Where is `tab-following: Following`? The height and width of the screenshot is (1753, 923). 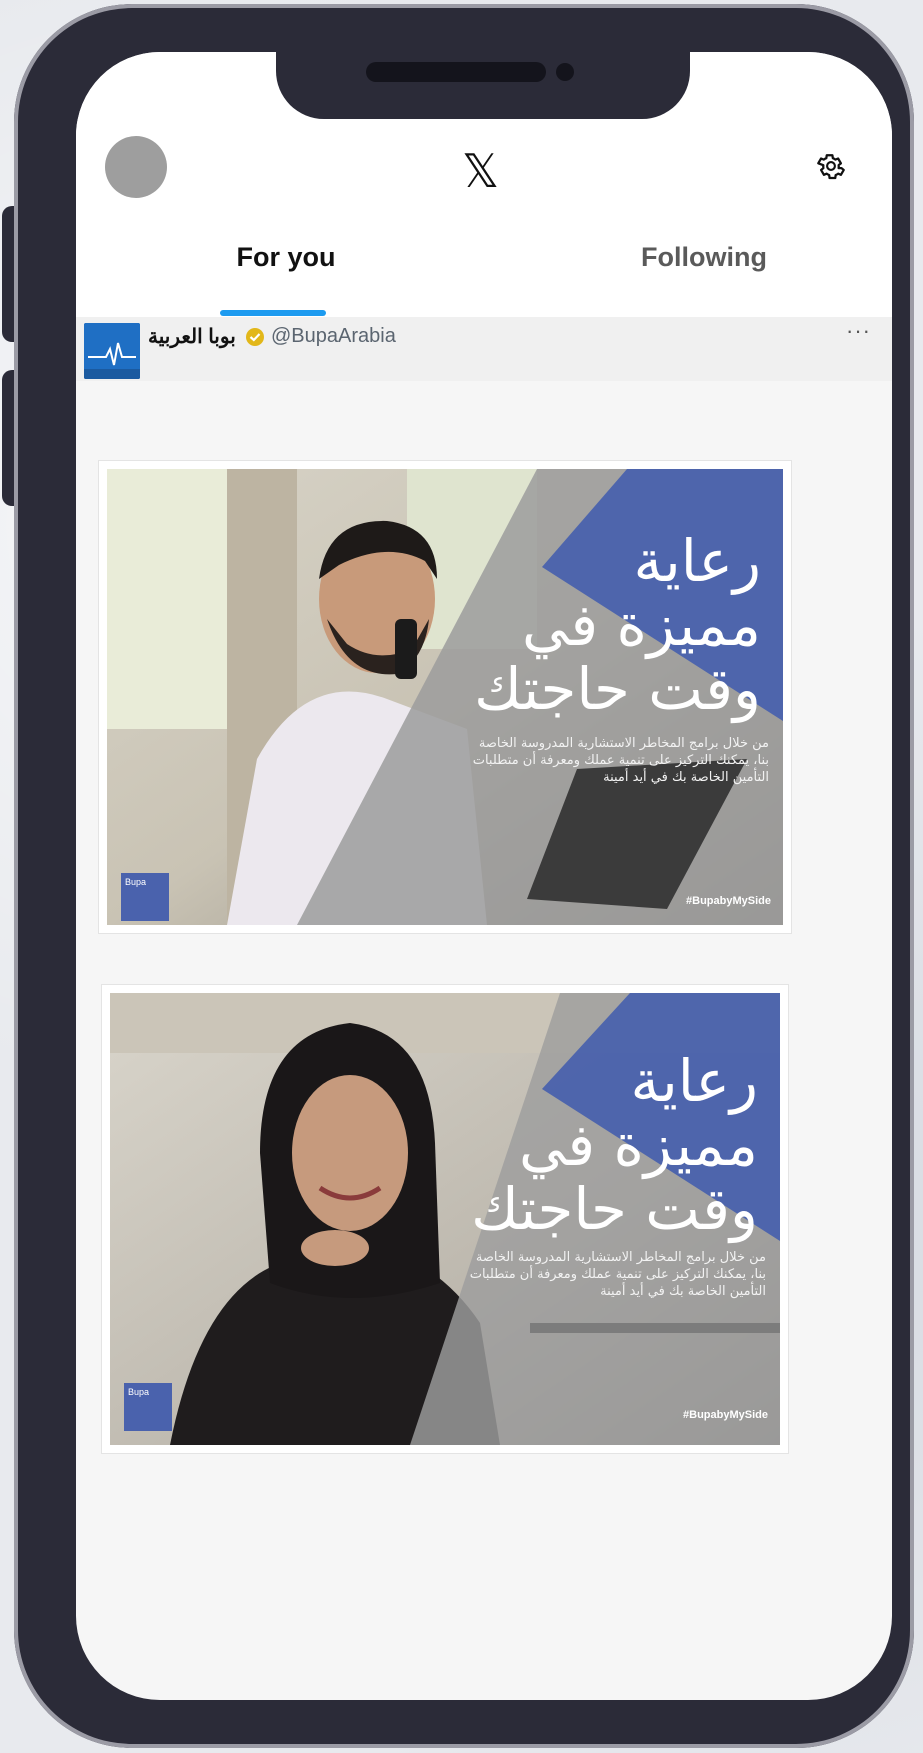 tab-following: Following is located at coordinates (704, 257).